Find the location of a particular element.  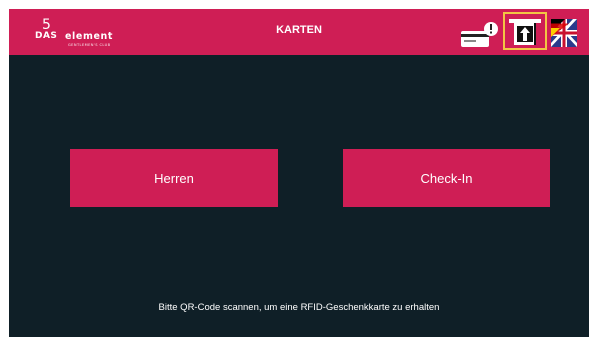

card-insert-icon is located at coordinates (525, 32).